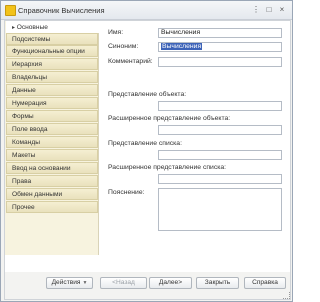 This screenshot has height=302, width=320. Describe the element at coordinates (220, 62) in the screenshot. I see `comment-field` at that location.